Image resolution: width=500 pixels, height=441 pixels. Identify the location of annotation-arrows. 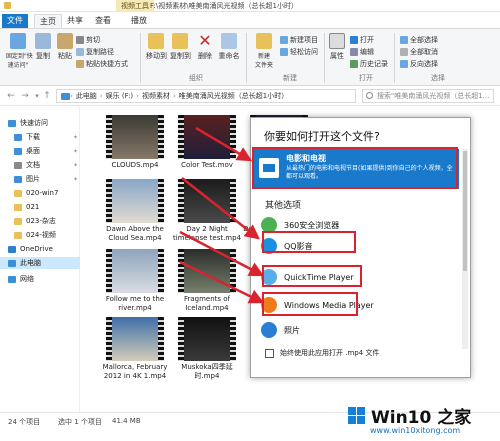
(222, 215).